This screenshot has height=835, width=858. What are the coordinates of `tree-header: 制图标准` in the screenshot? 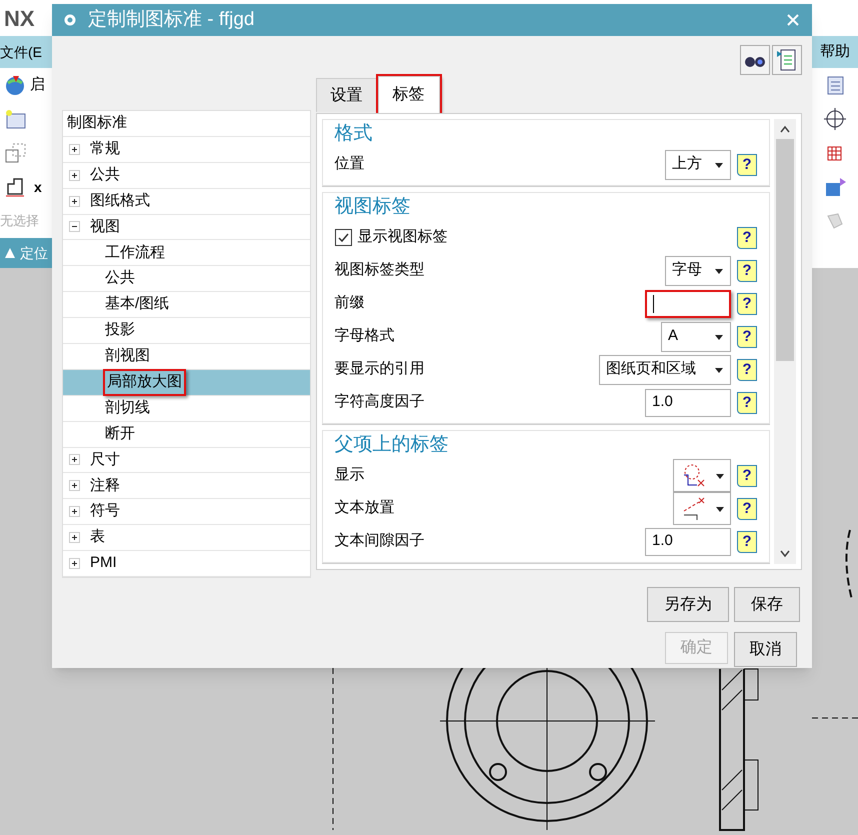 It's located at (186, 124).